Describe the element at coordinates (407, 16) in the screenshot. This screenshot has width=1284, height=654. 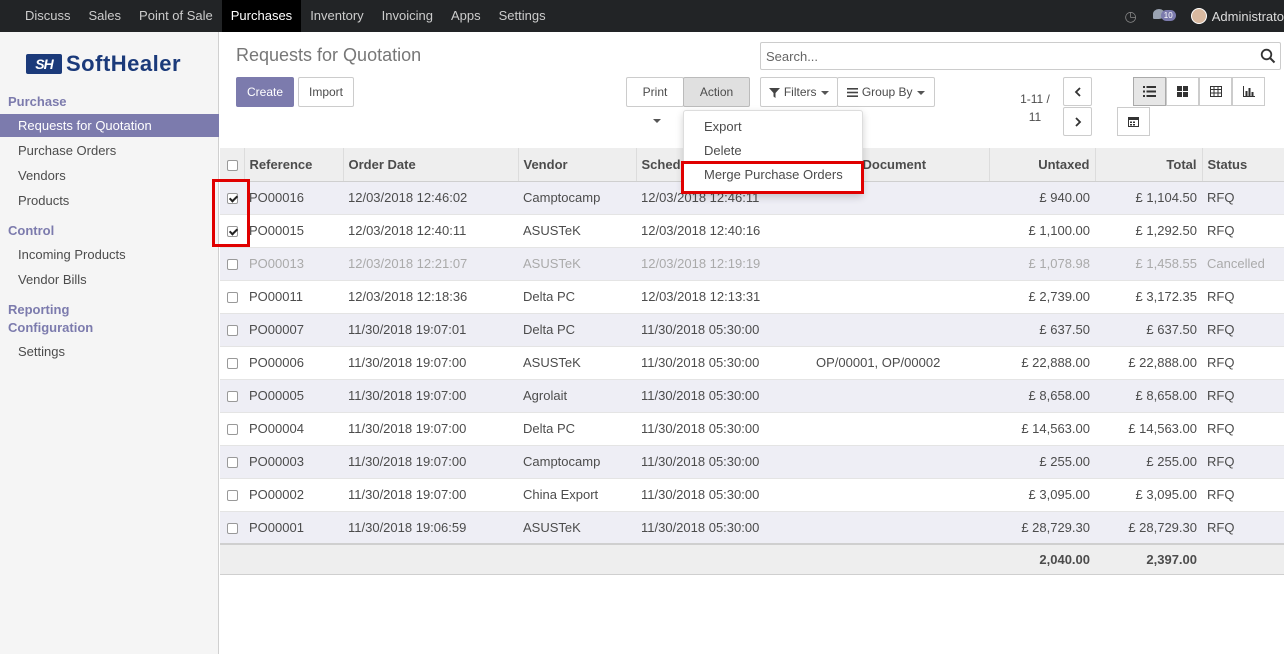
I see `menu-invoicing: Invoicing` at that location.